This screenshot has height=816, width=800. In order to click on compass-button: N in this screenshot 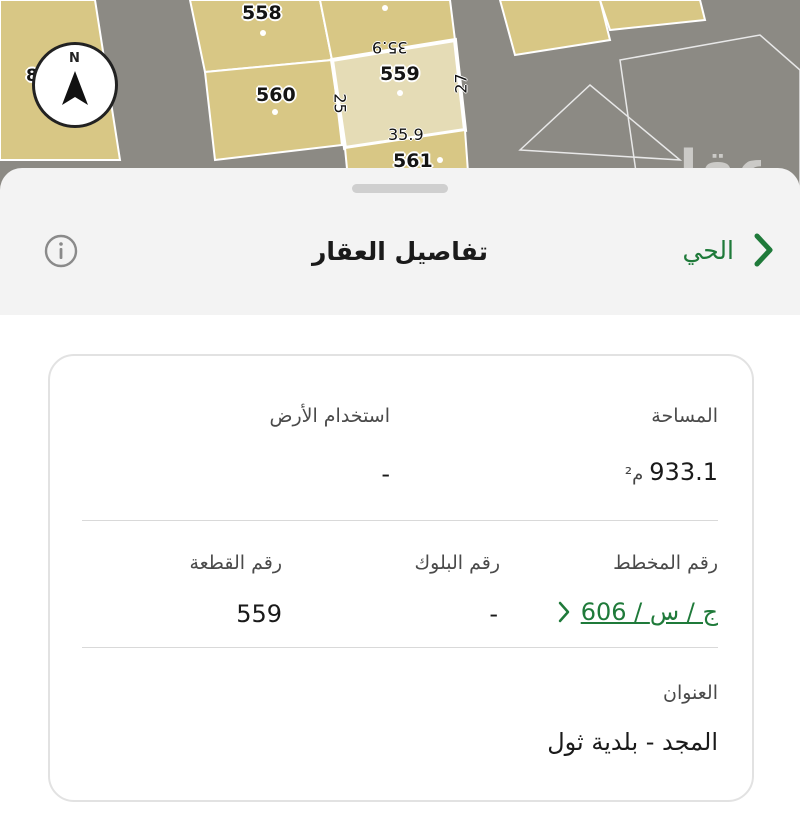, I will do `click(75, 85)`.